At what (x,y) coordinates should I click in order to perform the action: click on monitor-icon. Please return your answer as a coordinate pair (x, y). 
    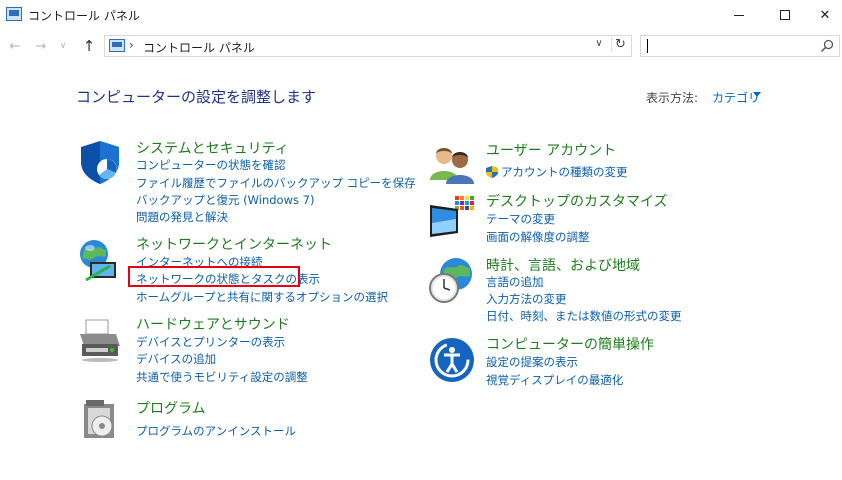
    Looking at the image, I should click on (452, 217).